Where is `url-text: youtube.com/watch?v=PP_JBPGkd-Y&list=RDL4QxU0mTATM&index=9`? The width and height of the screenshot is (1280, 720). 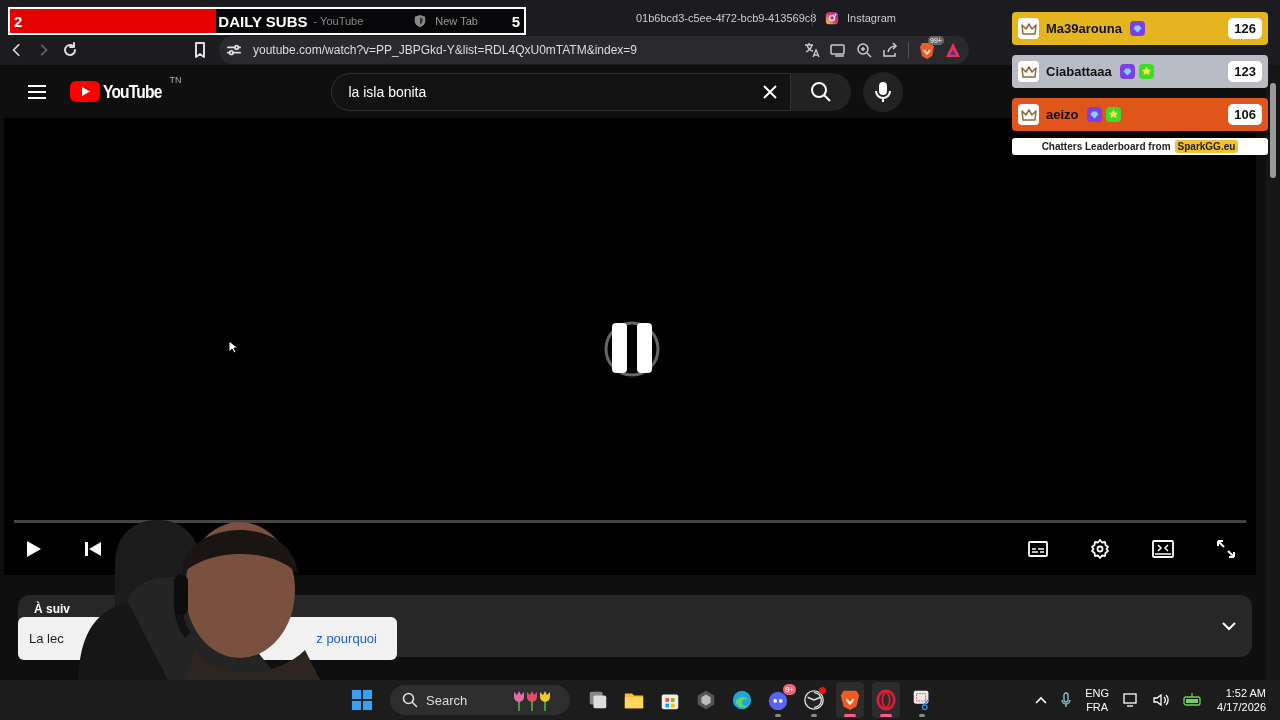 url-text: youtube.com/watch?v=PP_JBPGkd-Y&list=RDL4QxU0mTATM&index=9 is located at coordinates (445, 50).